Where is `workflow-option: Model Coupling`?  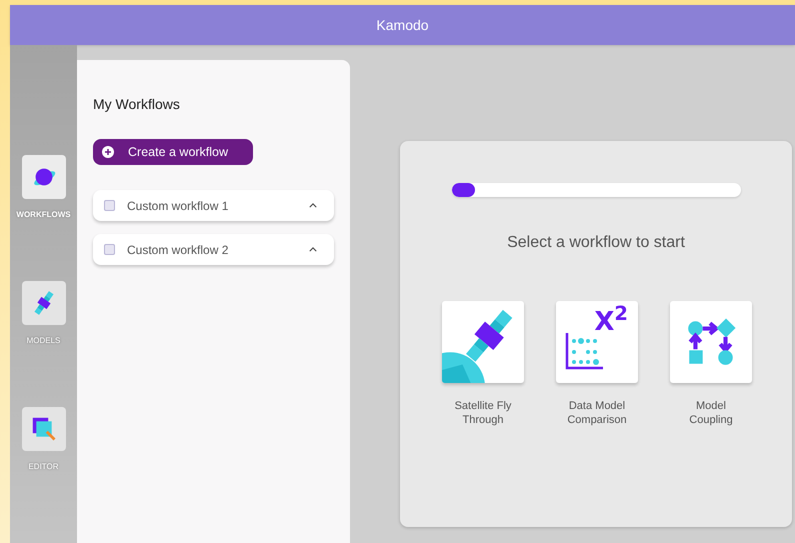 workflow-option: Model Coupling is located at coordinates (711, 364).